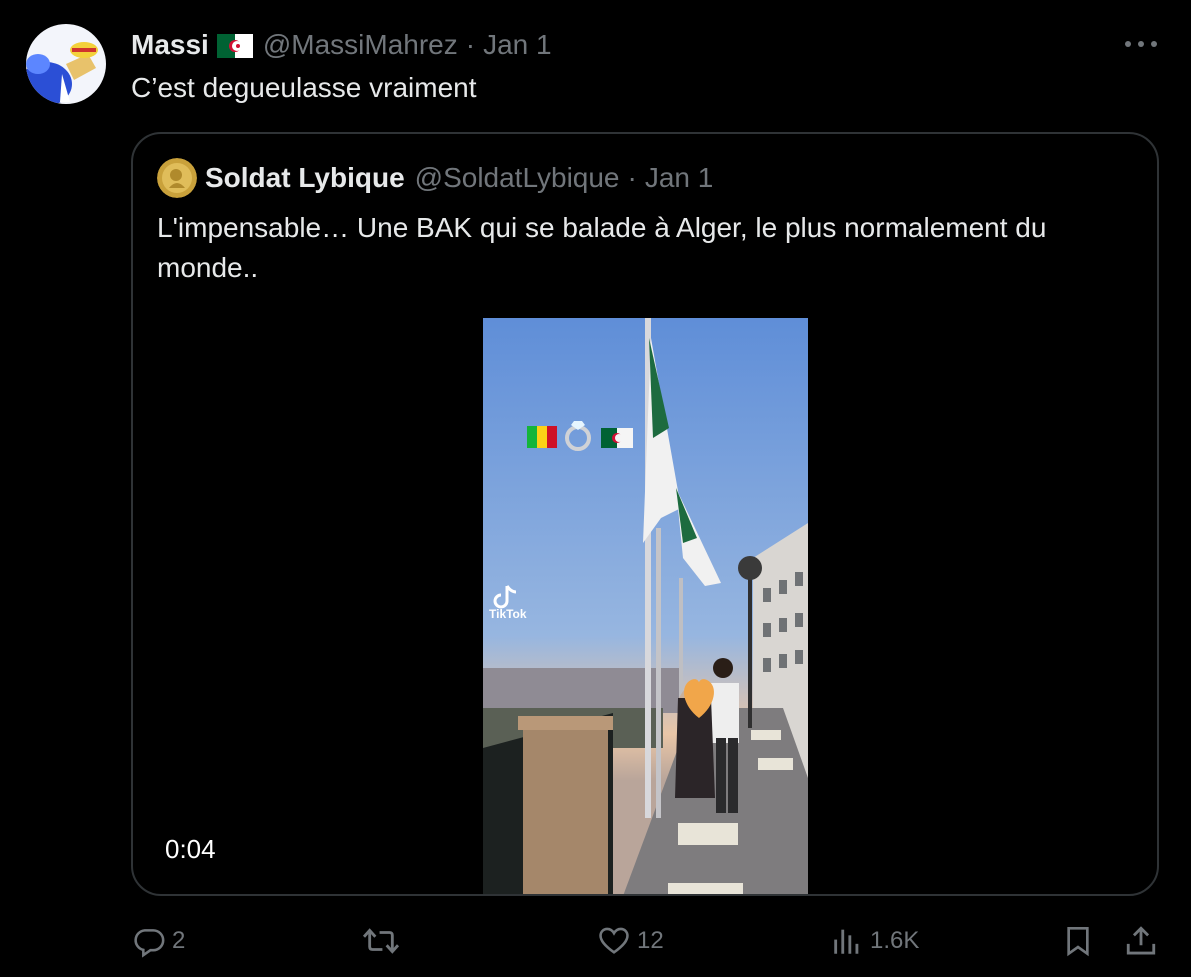 The height and width of the screenshot is (977, 1191). I want to click on tweet-header: Massi @MassiMahrez · Jan 1, so click(341, 45).